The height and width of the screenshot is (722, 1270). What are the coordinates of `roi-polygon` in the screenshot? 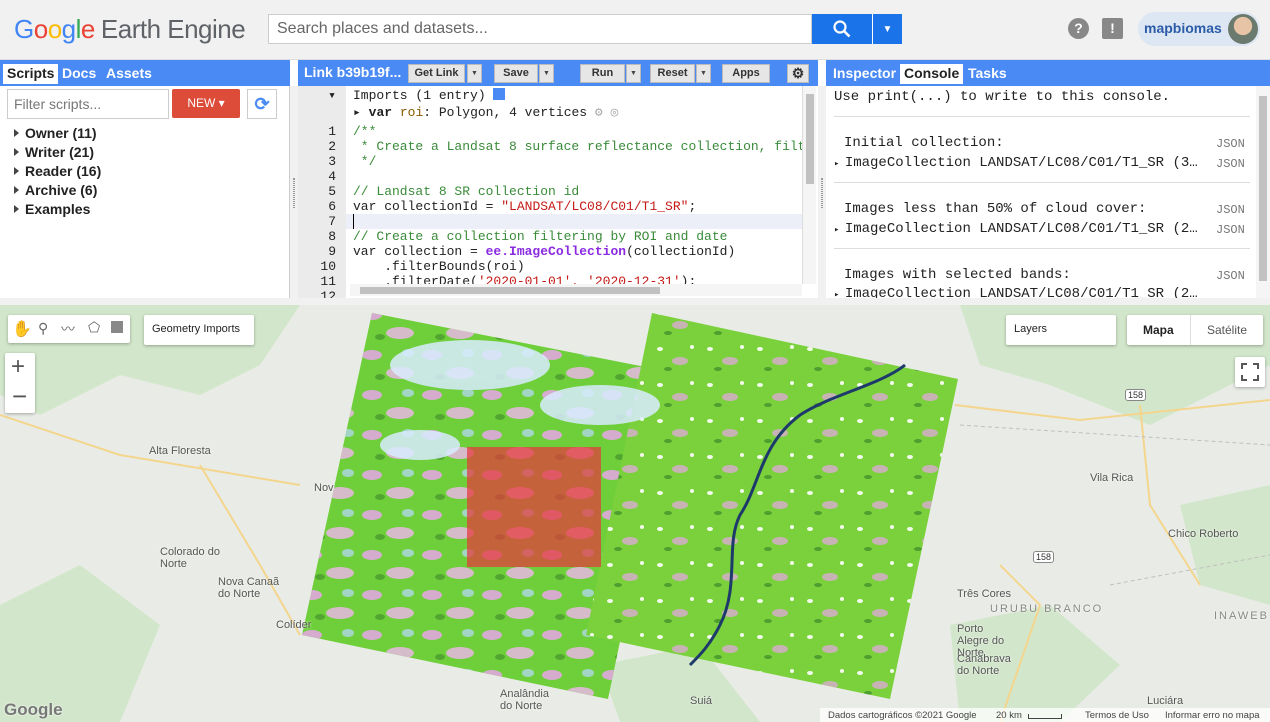 It's located at (534, 507).